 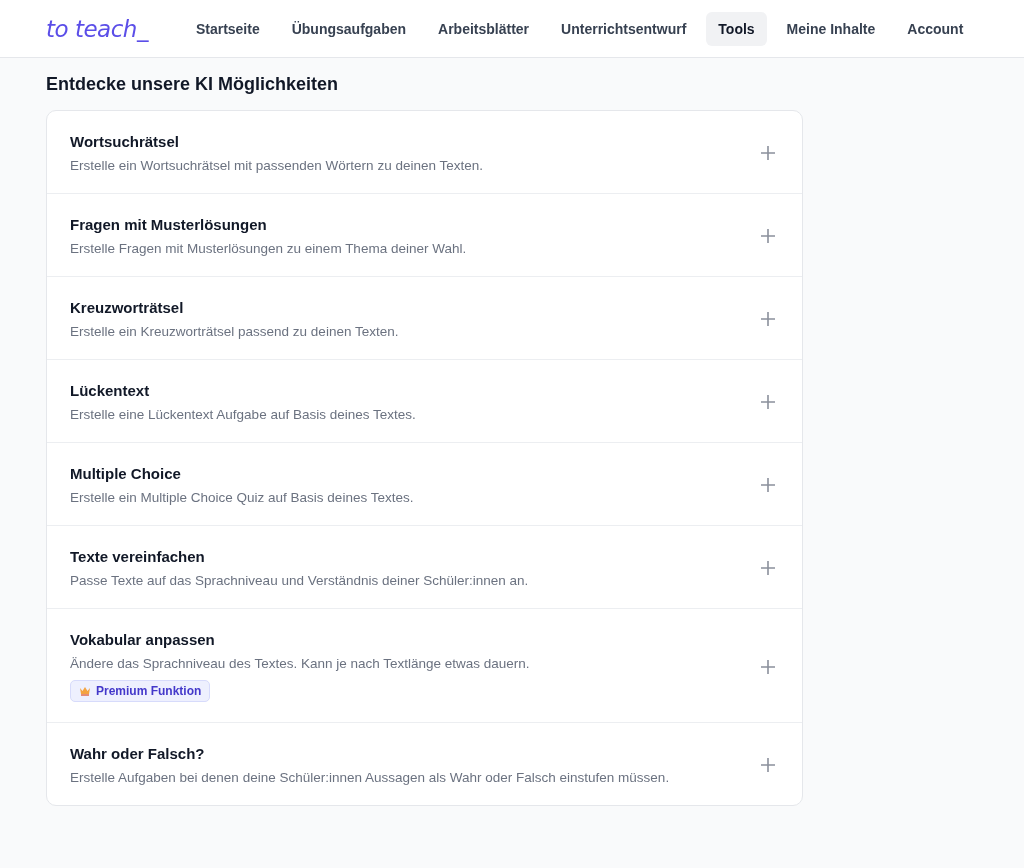 I want to click on nav-link: Meine Inhalte, so click(x=831, y=28).